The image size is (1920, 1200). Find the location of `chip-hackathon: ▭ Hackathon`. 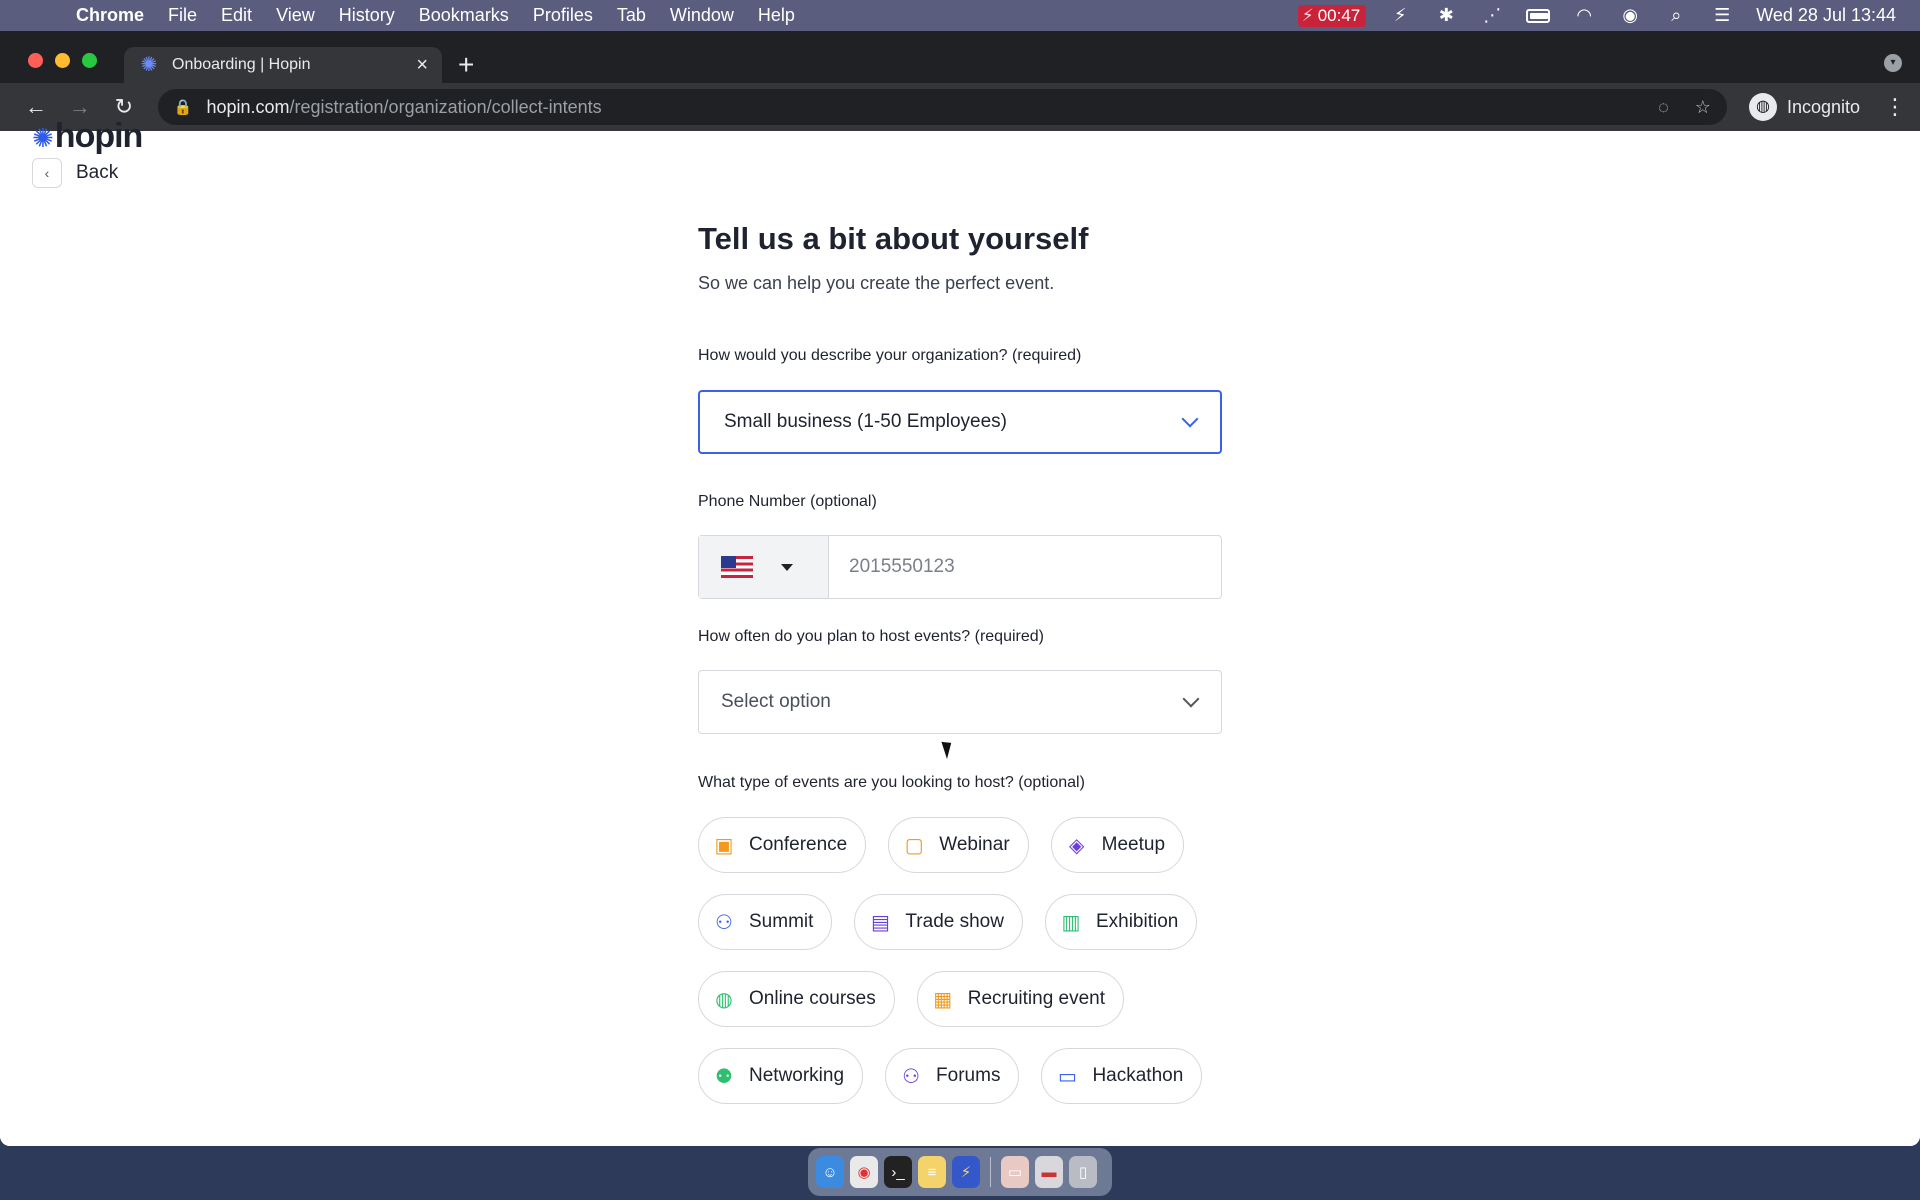

chip-hackathon: ▭ Hackathon is located at coordinates (1122, 1076).